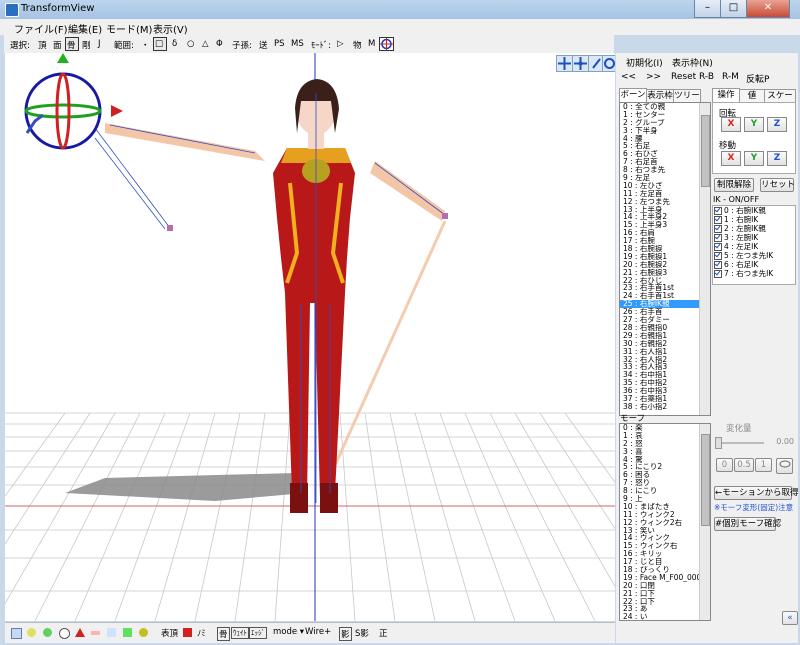 This screenshot has height=645, width=800. What do you see at coordinates (170, 28) in the screenshot?
I see `menu-view: 表示(V)` at bounding box center [170, 28].